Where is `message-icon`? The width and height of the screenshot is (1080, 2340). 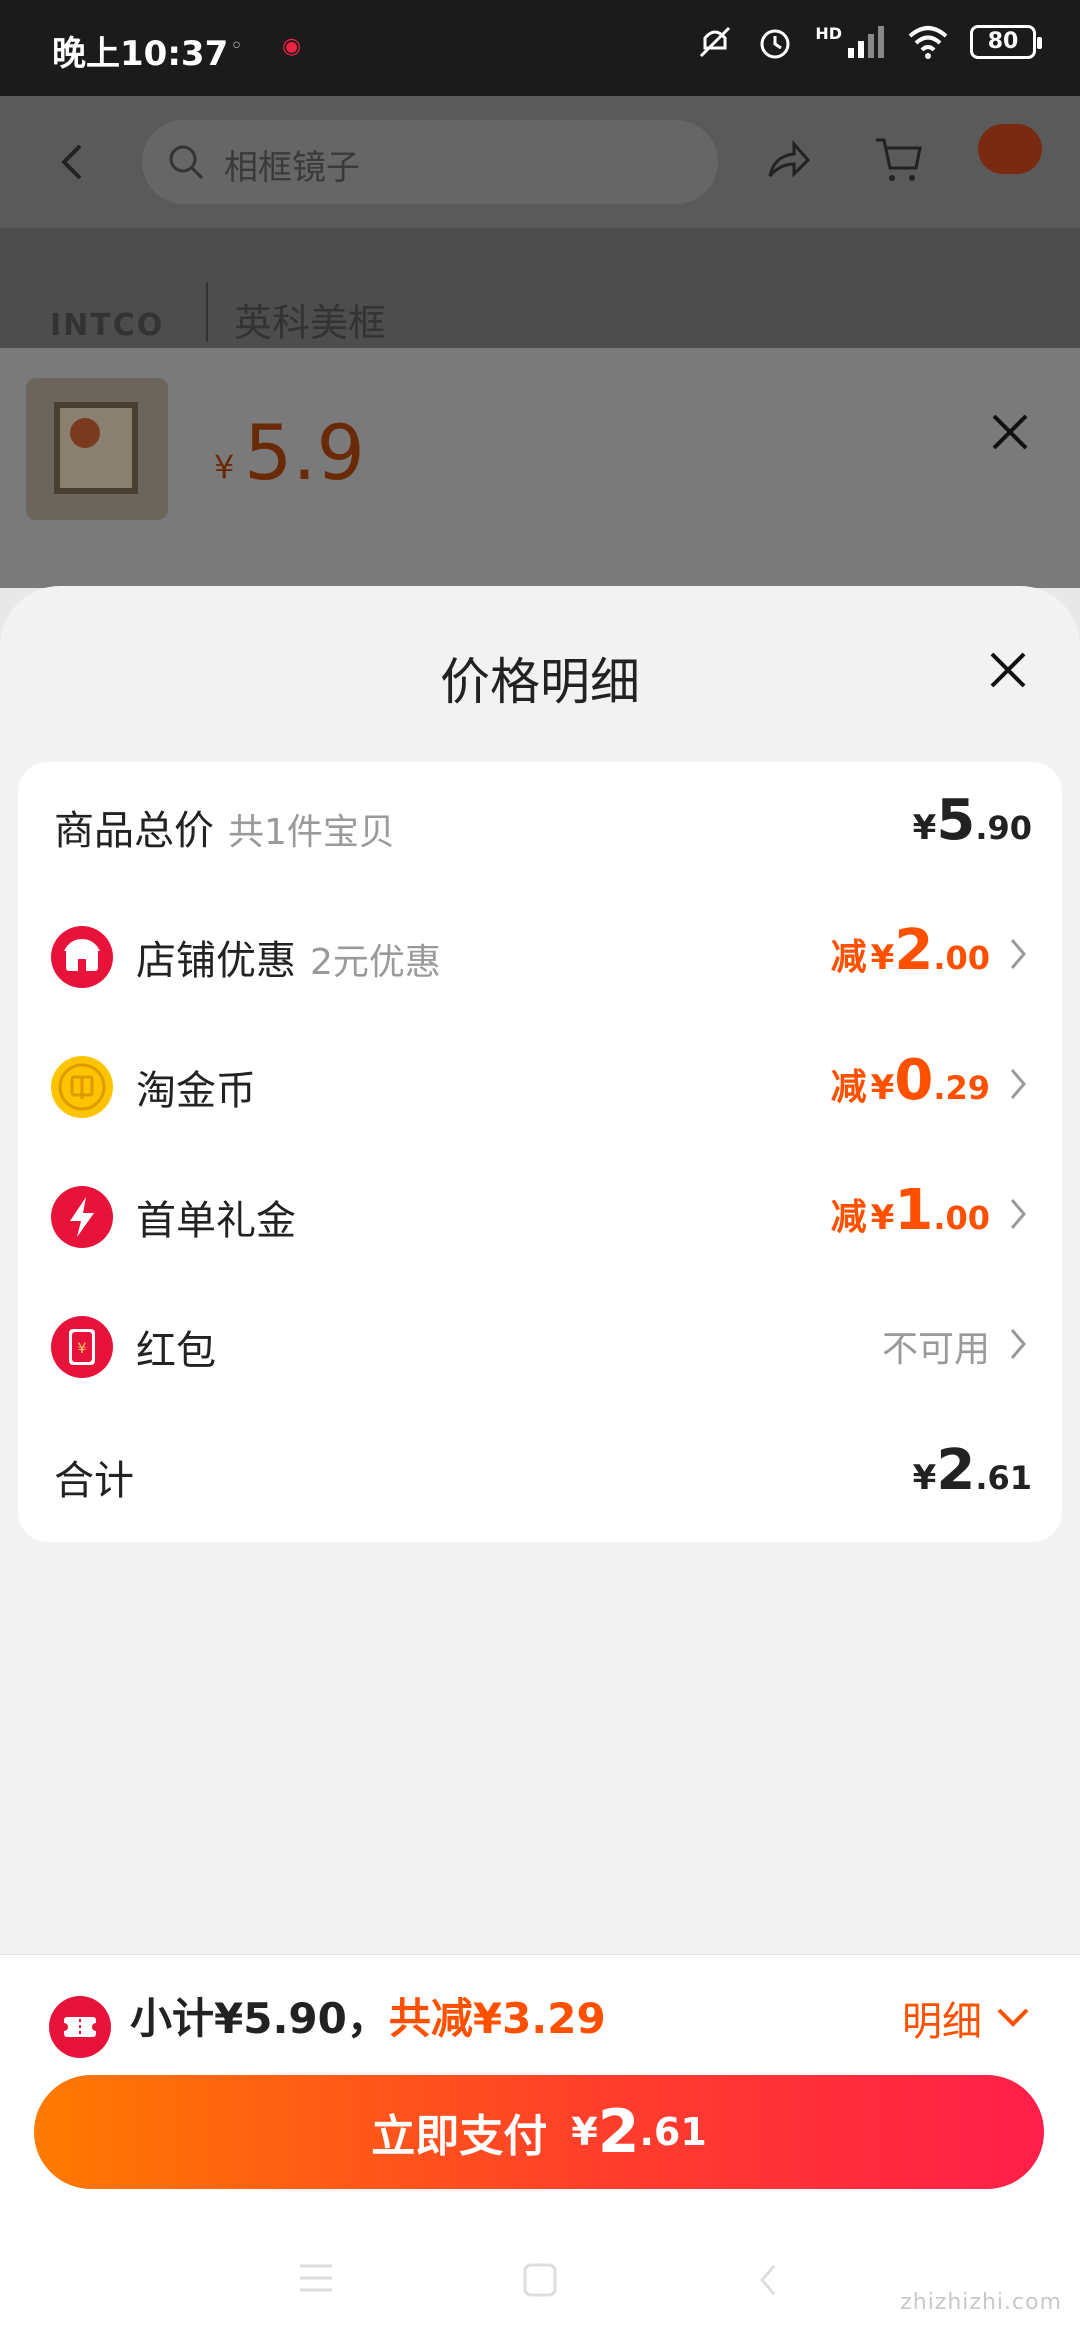 message-icon is located at coordinates (1010, 149).